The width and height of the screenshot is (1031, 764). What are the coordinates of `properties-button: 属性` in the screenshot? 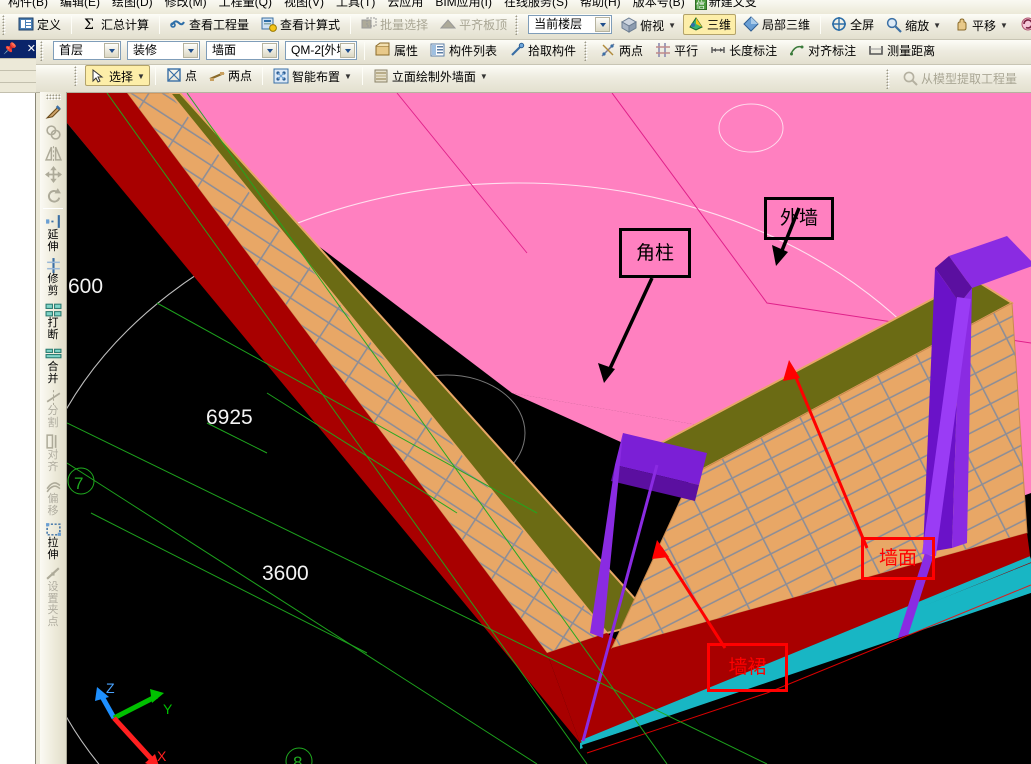 It's located at (396, 50).